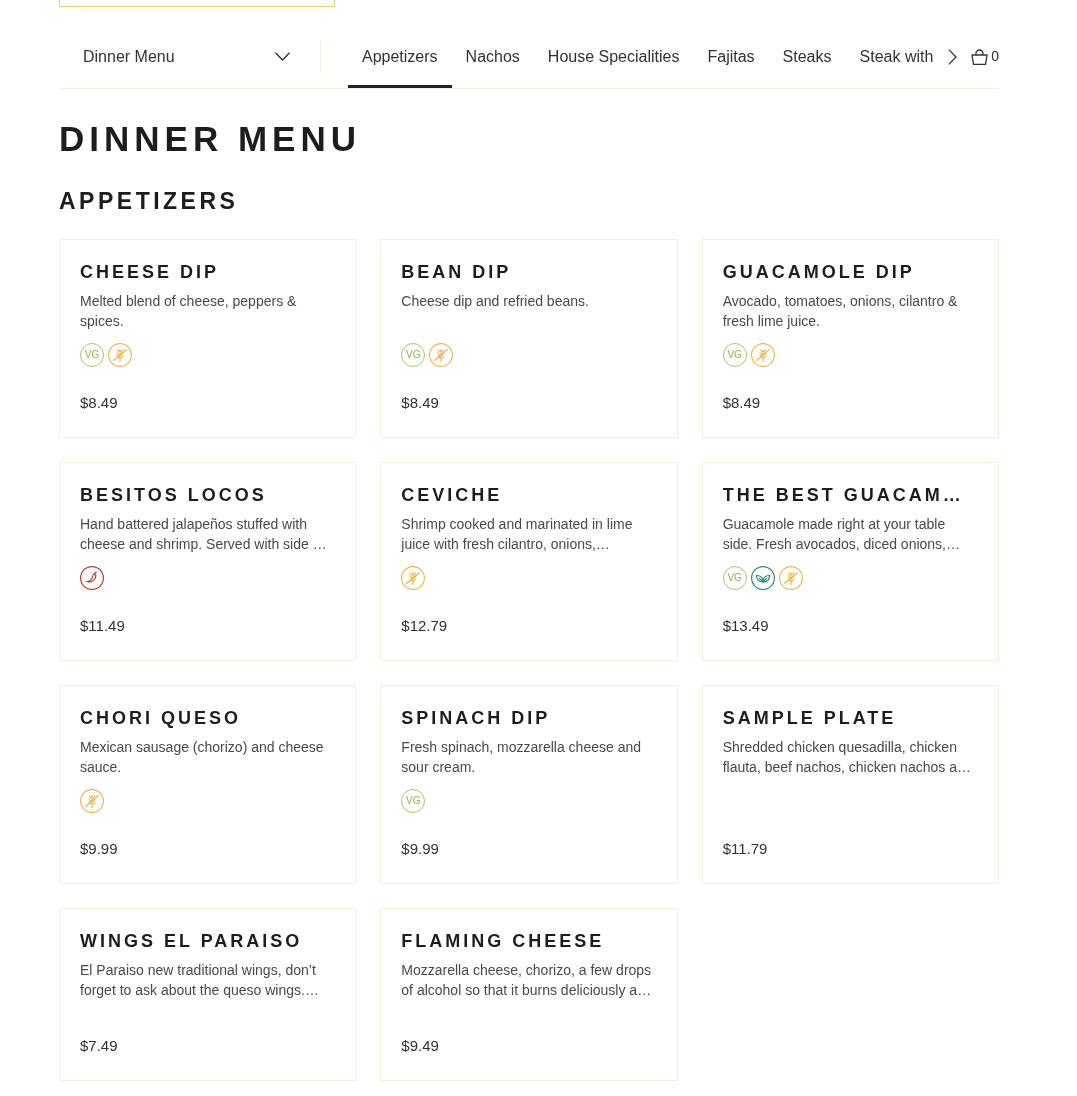  Describe the element at coordinates (807, 56) in the screenshot. I see `category-tab: Steaks` at that location.